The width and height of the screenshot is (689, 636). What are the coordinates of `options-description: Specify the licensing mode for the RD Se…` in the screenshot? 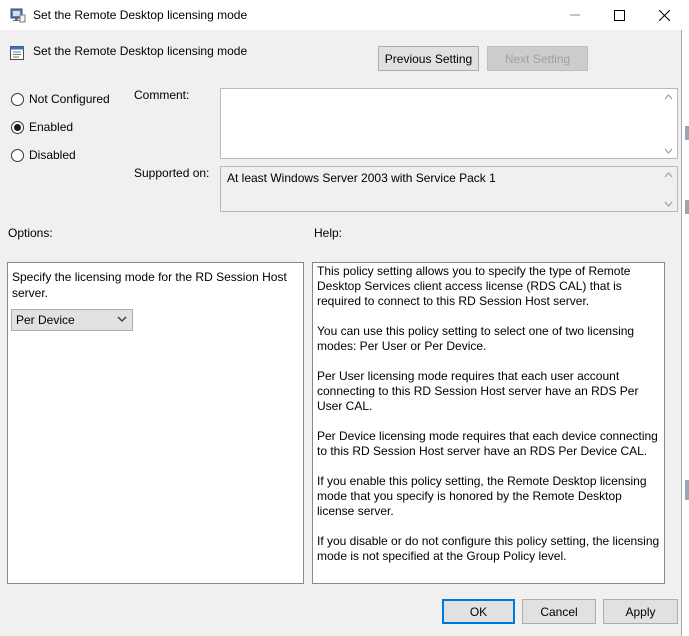 It's located at (149, 285).